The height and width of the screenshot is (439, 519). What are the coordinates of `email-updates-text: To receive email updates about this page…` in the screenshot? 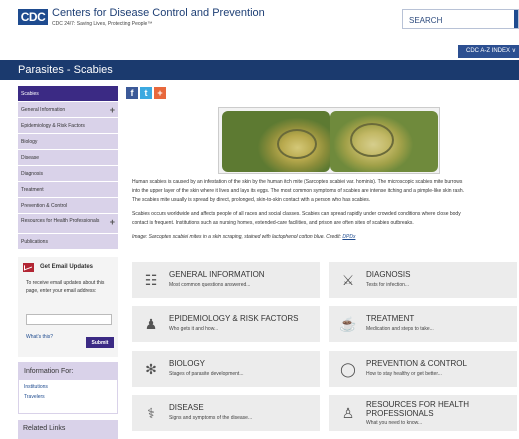 It's located at (65, 287).